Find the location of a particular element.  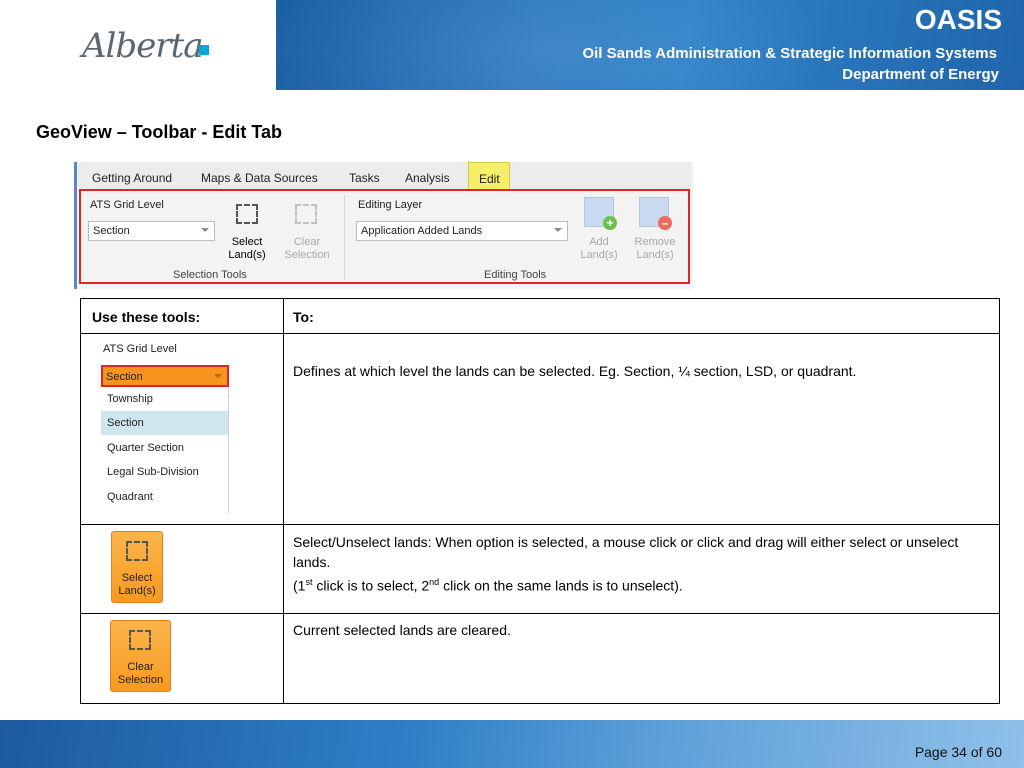

remove-lands-icon: – is located at coordinates (655, 213).